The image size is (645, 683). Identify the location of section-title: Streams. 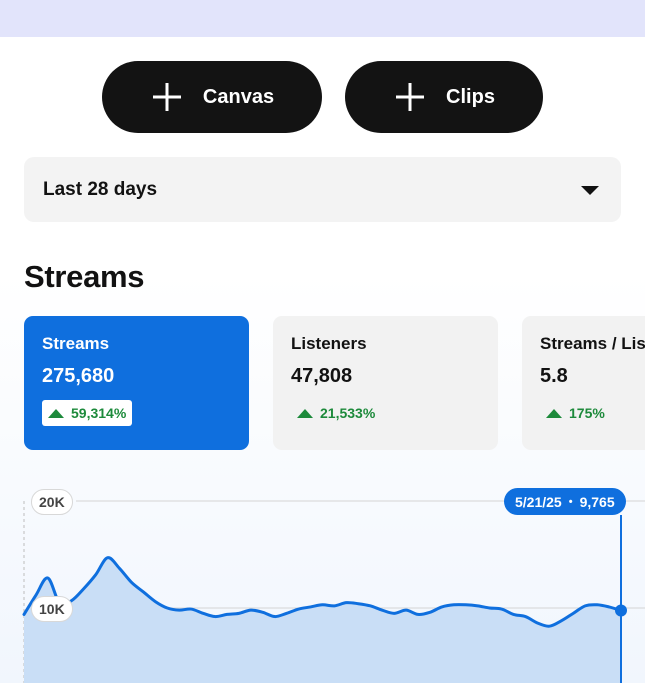
(84, 276).